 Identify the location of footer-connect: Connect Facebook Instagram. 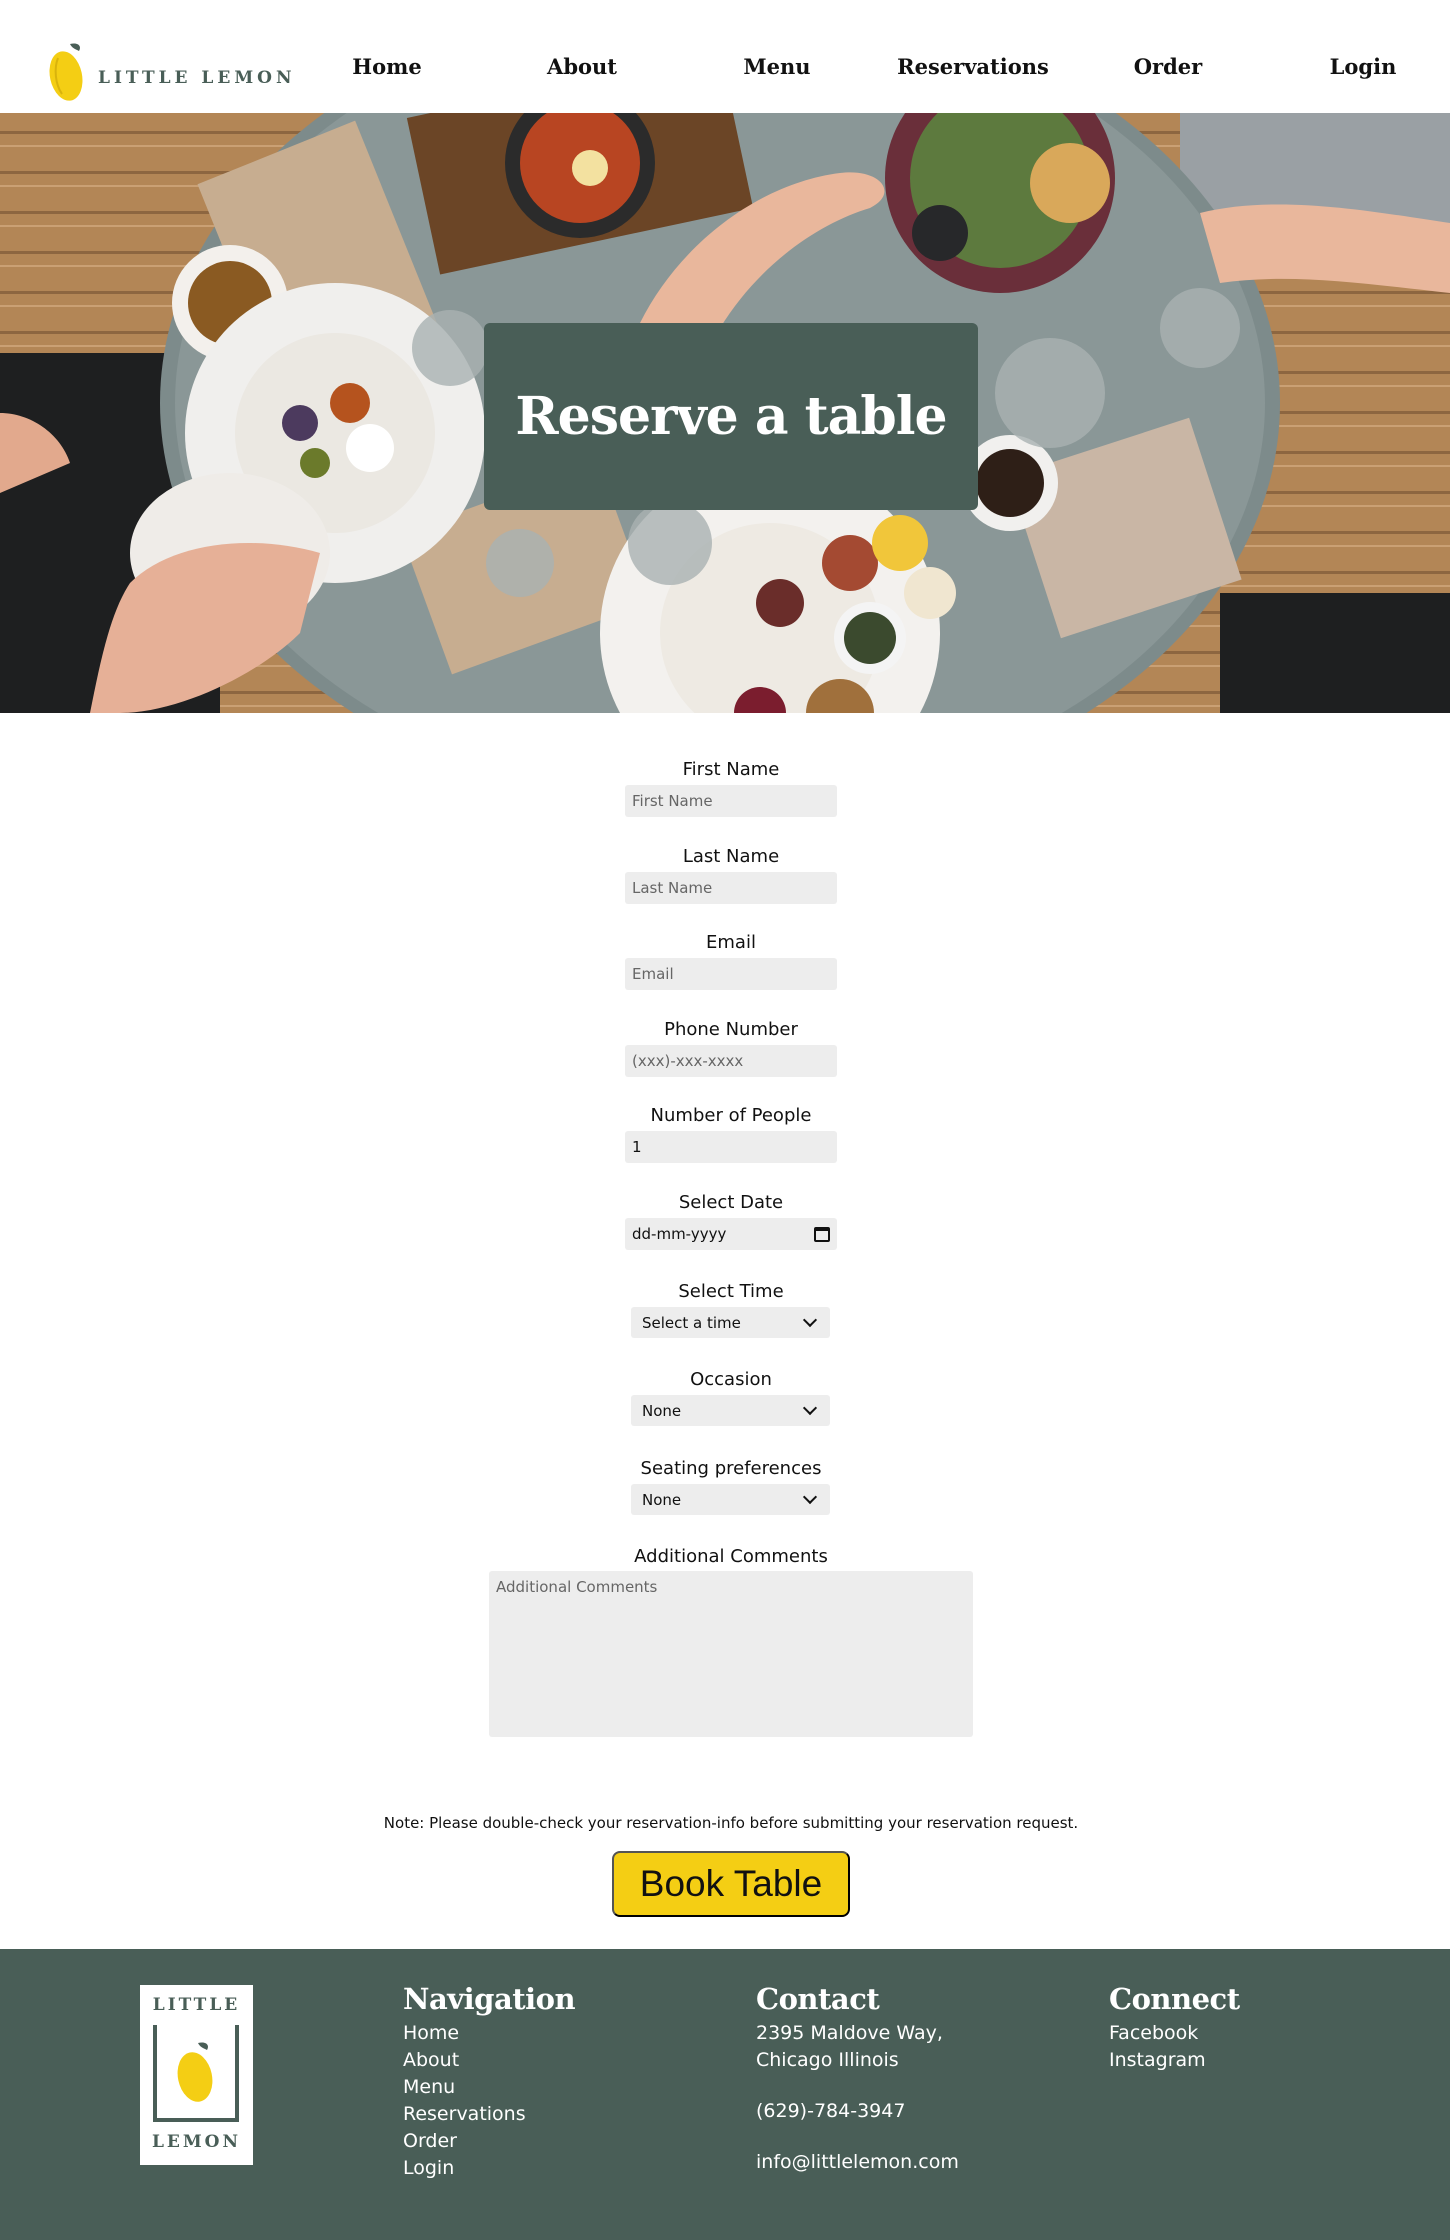
(1174, 2028).